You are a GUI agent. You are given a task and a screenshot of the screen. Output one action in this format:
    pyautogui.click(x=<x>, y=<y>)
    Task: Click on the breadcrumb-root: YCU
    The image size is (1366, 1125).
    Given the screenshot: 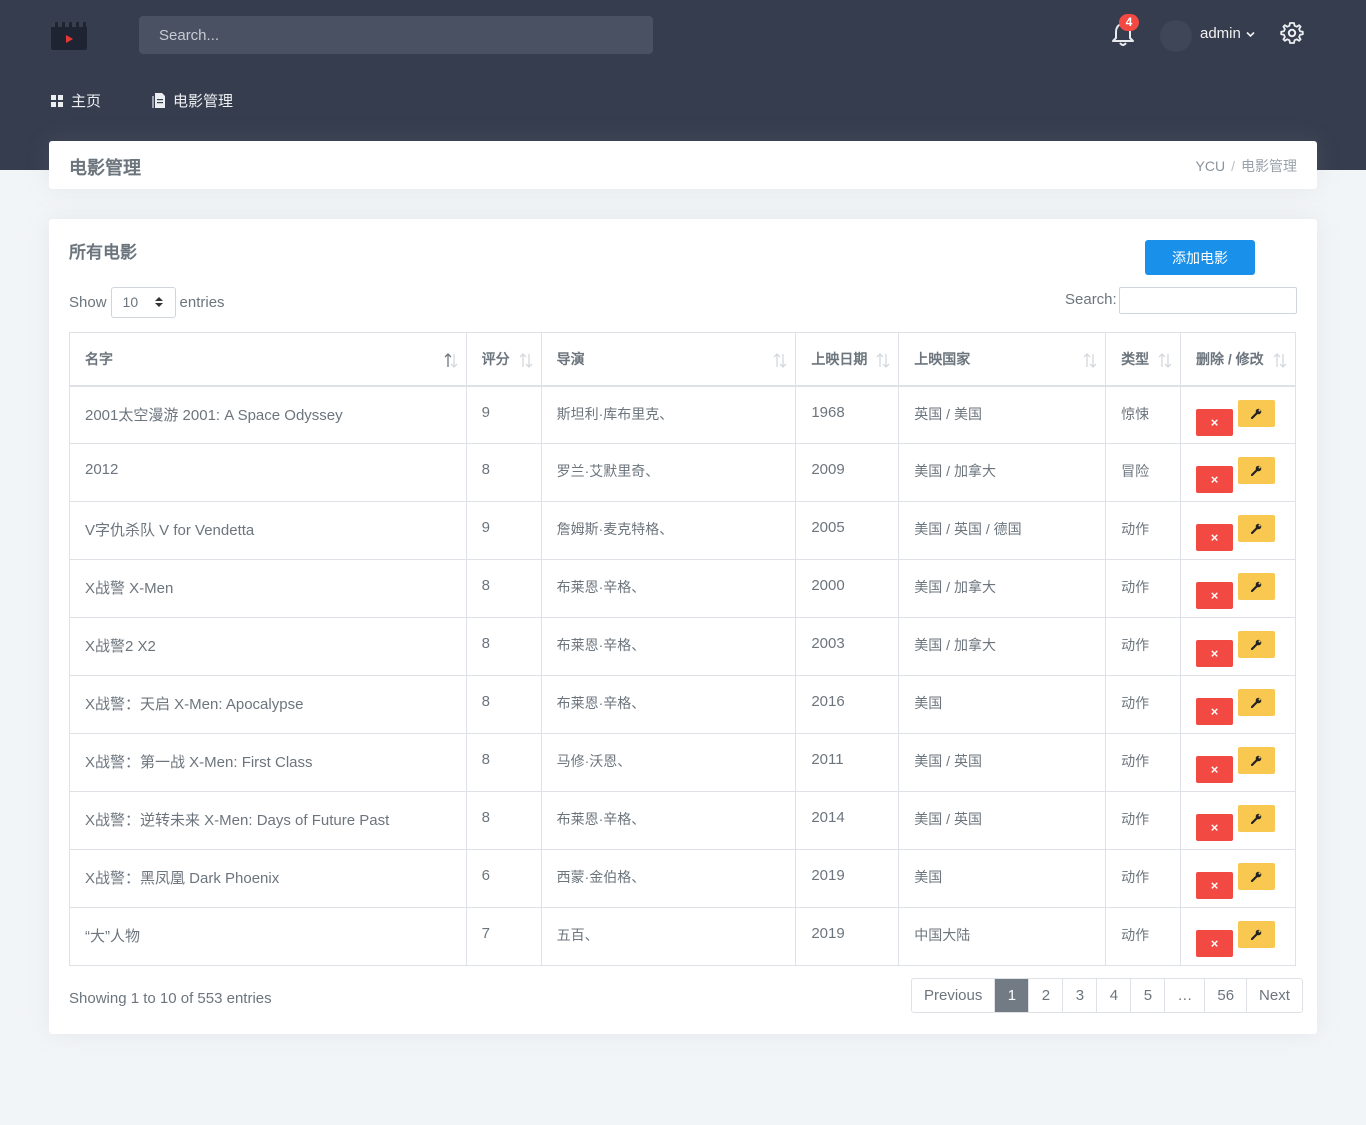 What is the action you would take?
    pyautogui.click(x=1211, y=166)
    